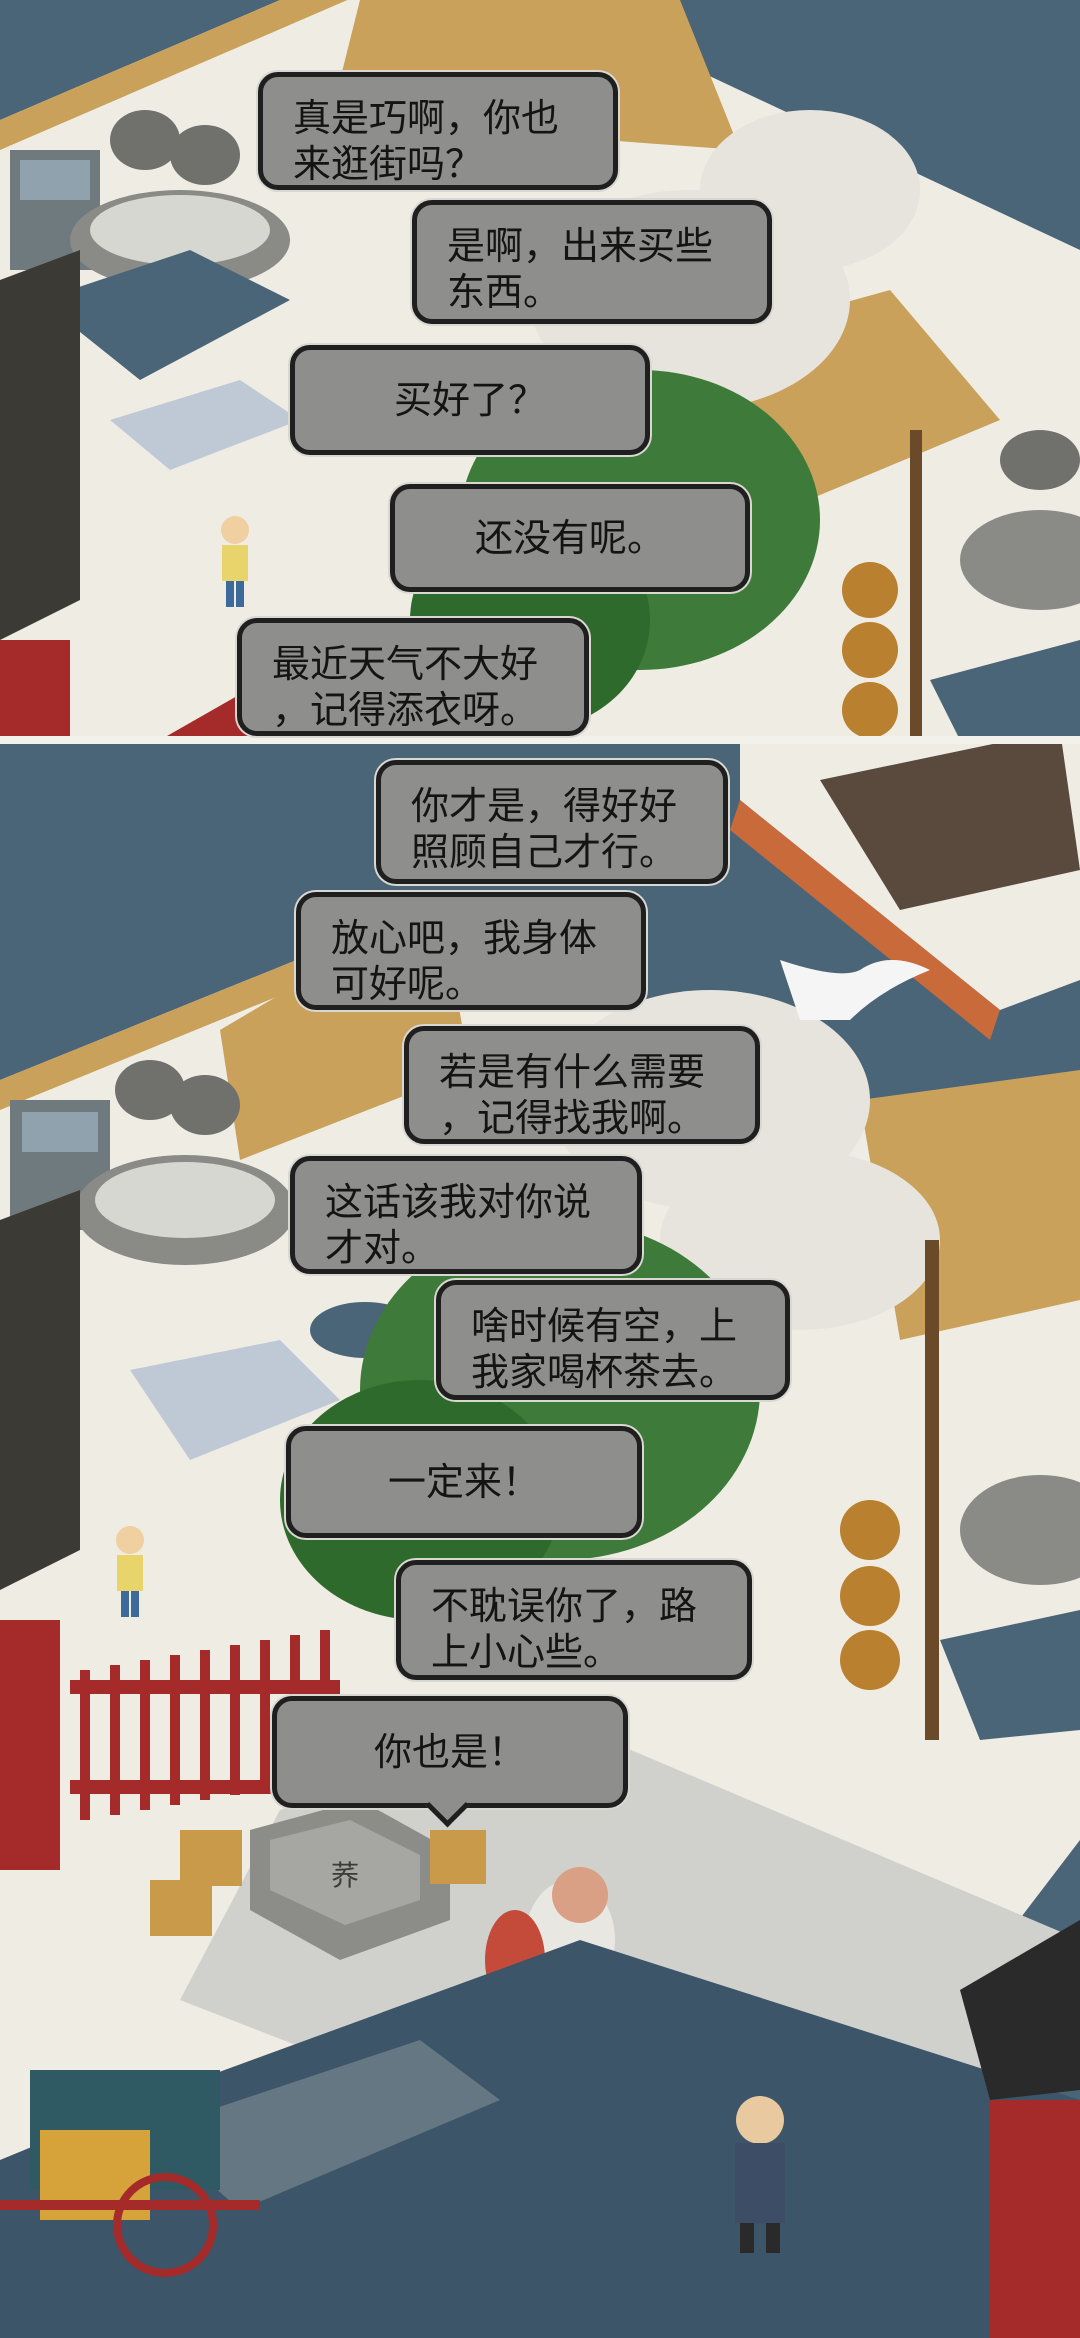 The width and height of the screenshot is (1080, 2338). I want to click on dialogue-line: 买好了？, so click(469, 400).